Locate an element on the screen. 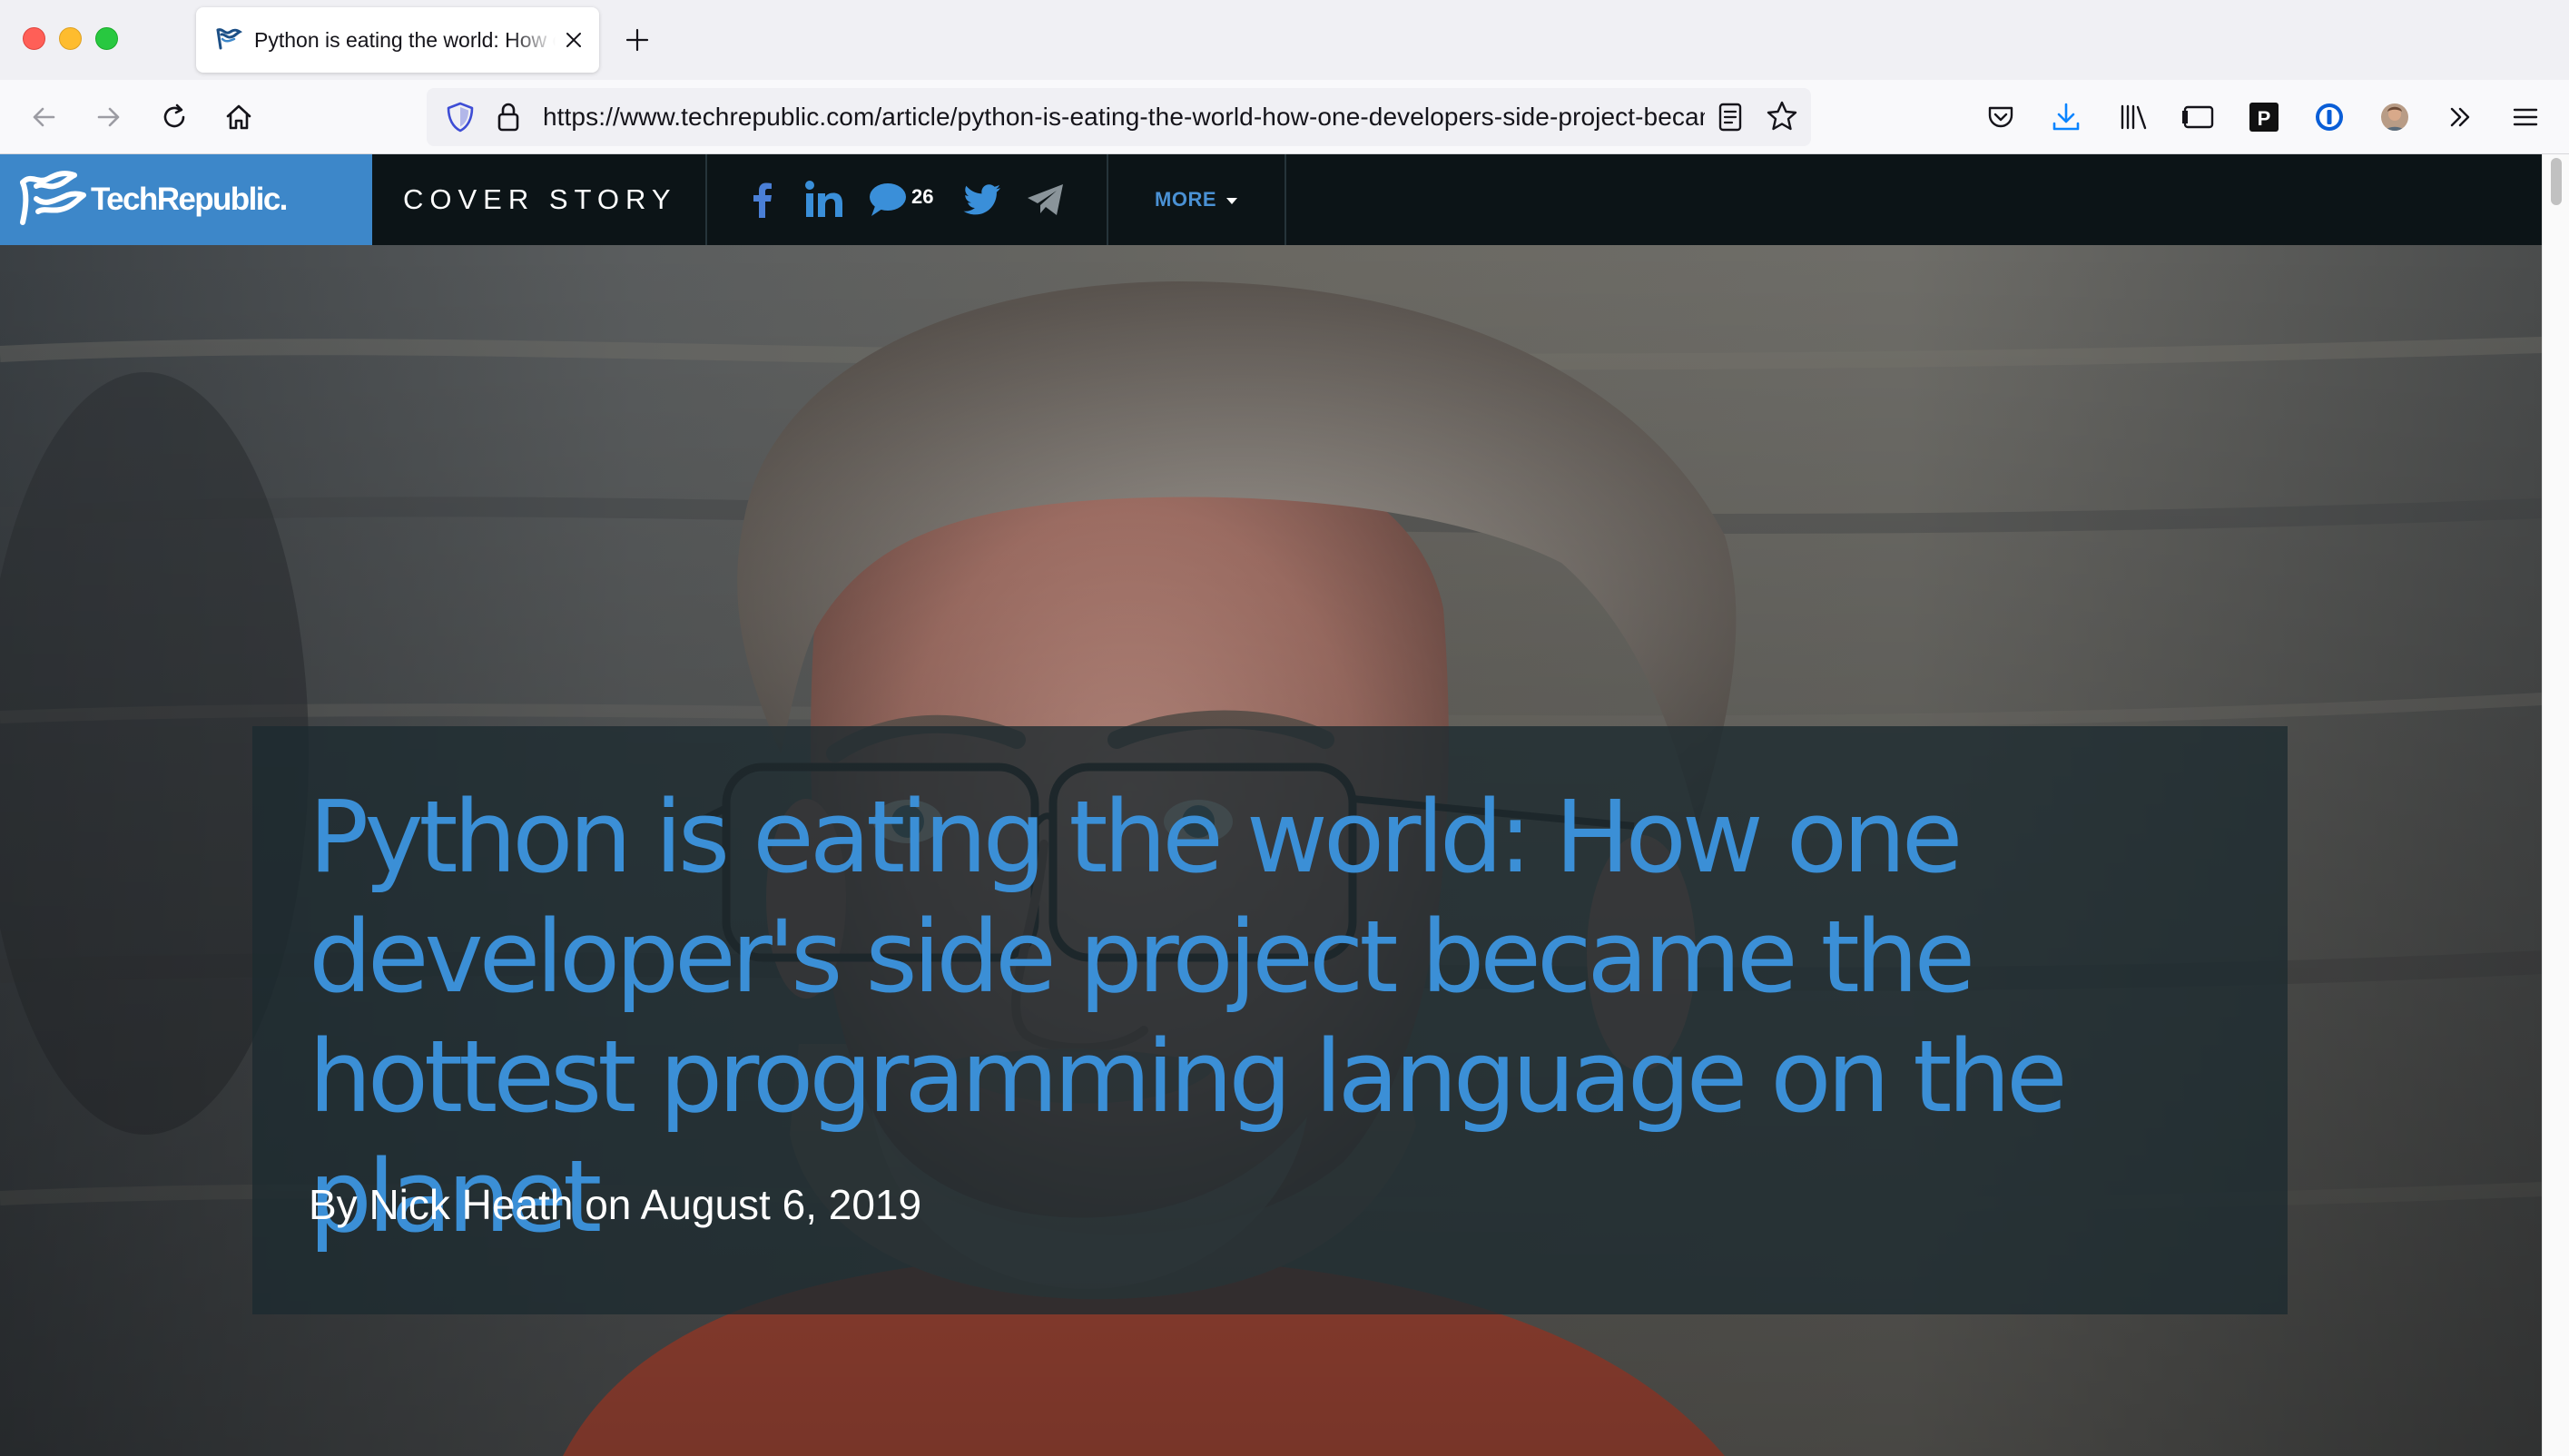 This screenshot has width=2569, height=1456. telegram-icon is located at coordinates (1045, 199).